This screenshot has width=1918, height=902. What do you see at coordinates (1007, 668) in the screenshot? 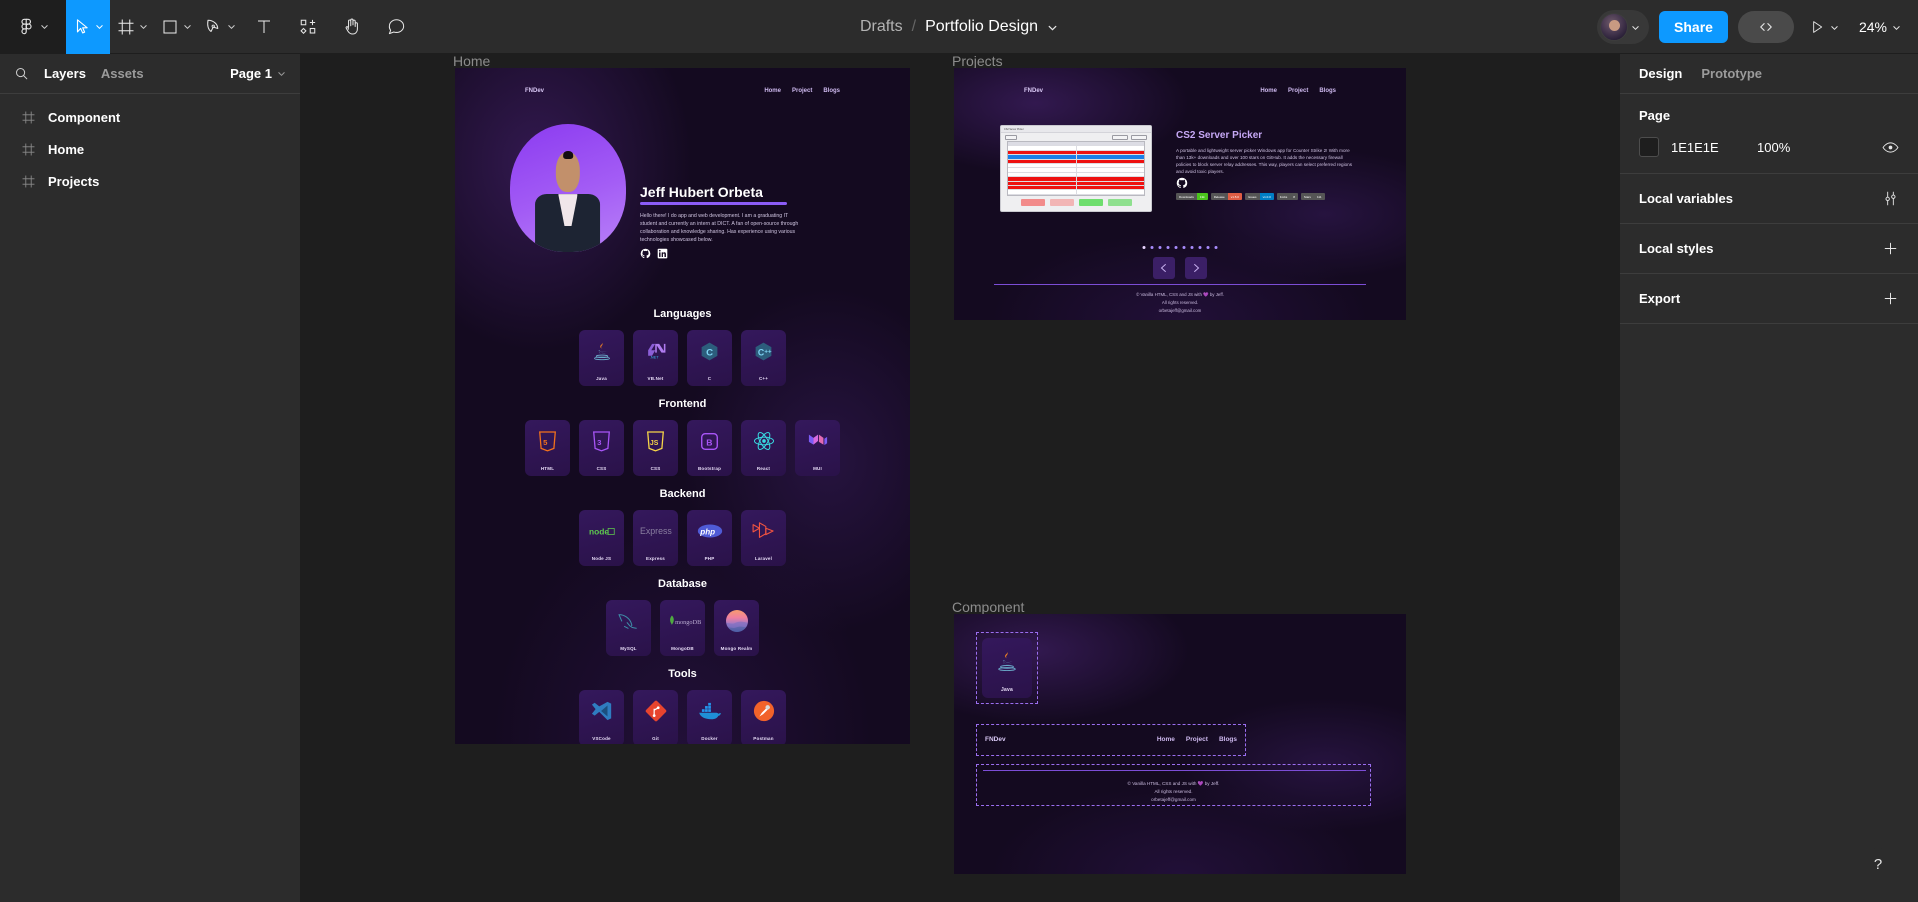
I see `component-tech-card-java: Java` at bounding box center [1007, 668].